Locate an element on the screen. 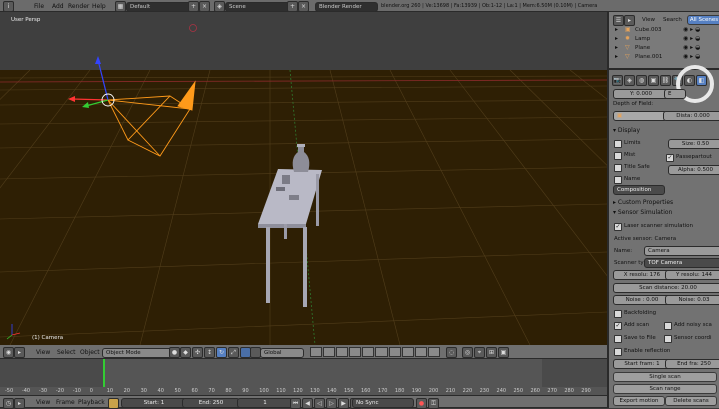  object-tab-icon: ▣ is located at coordinates (653, 80).